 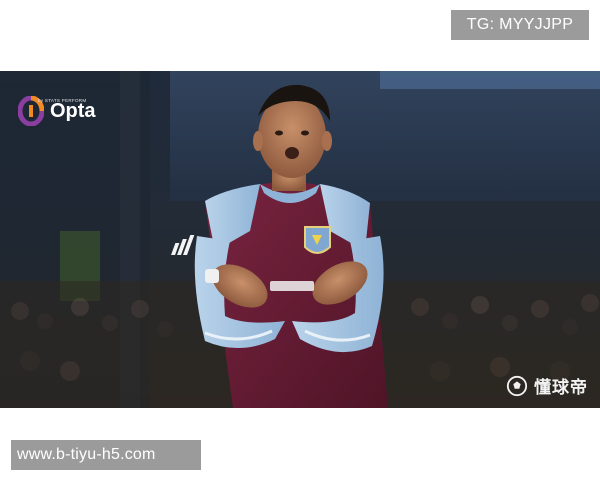 I want to click on football-icon, so click(x=517, y=385).